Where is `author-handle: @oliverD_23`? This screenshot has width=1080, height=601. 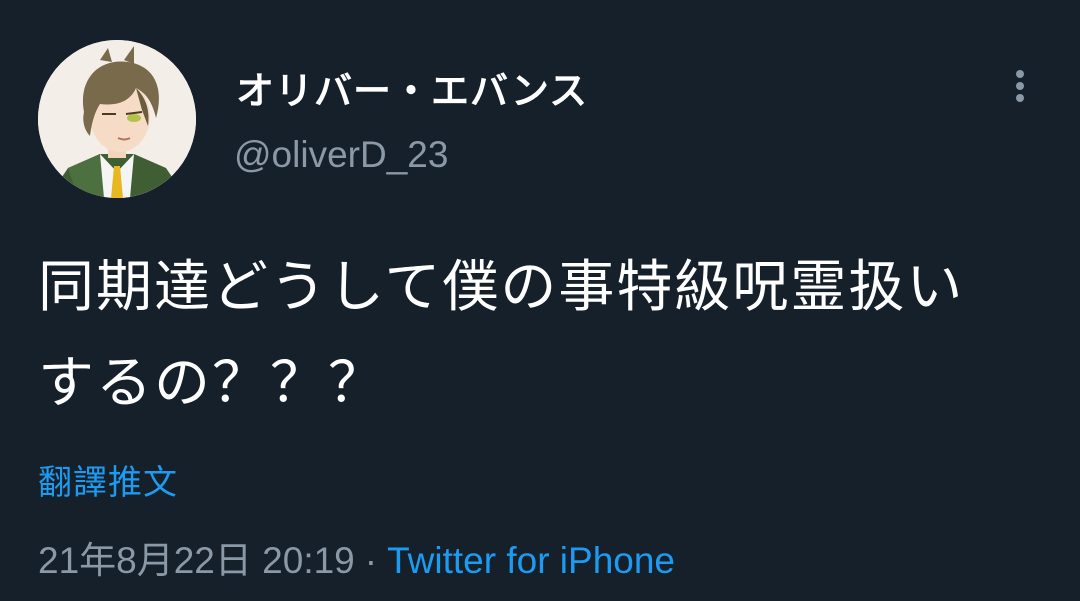 author-handle: @oliverD_23 is located at coordinates (341, 155).